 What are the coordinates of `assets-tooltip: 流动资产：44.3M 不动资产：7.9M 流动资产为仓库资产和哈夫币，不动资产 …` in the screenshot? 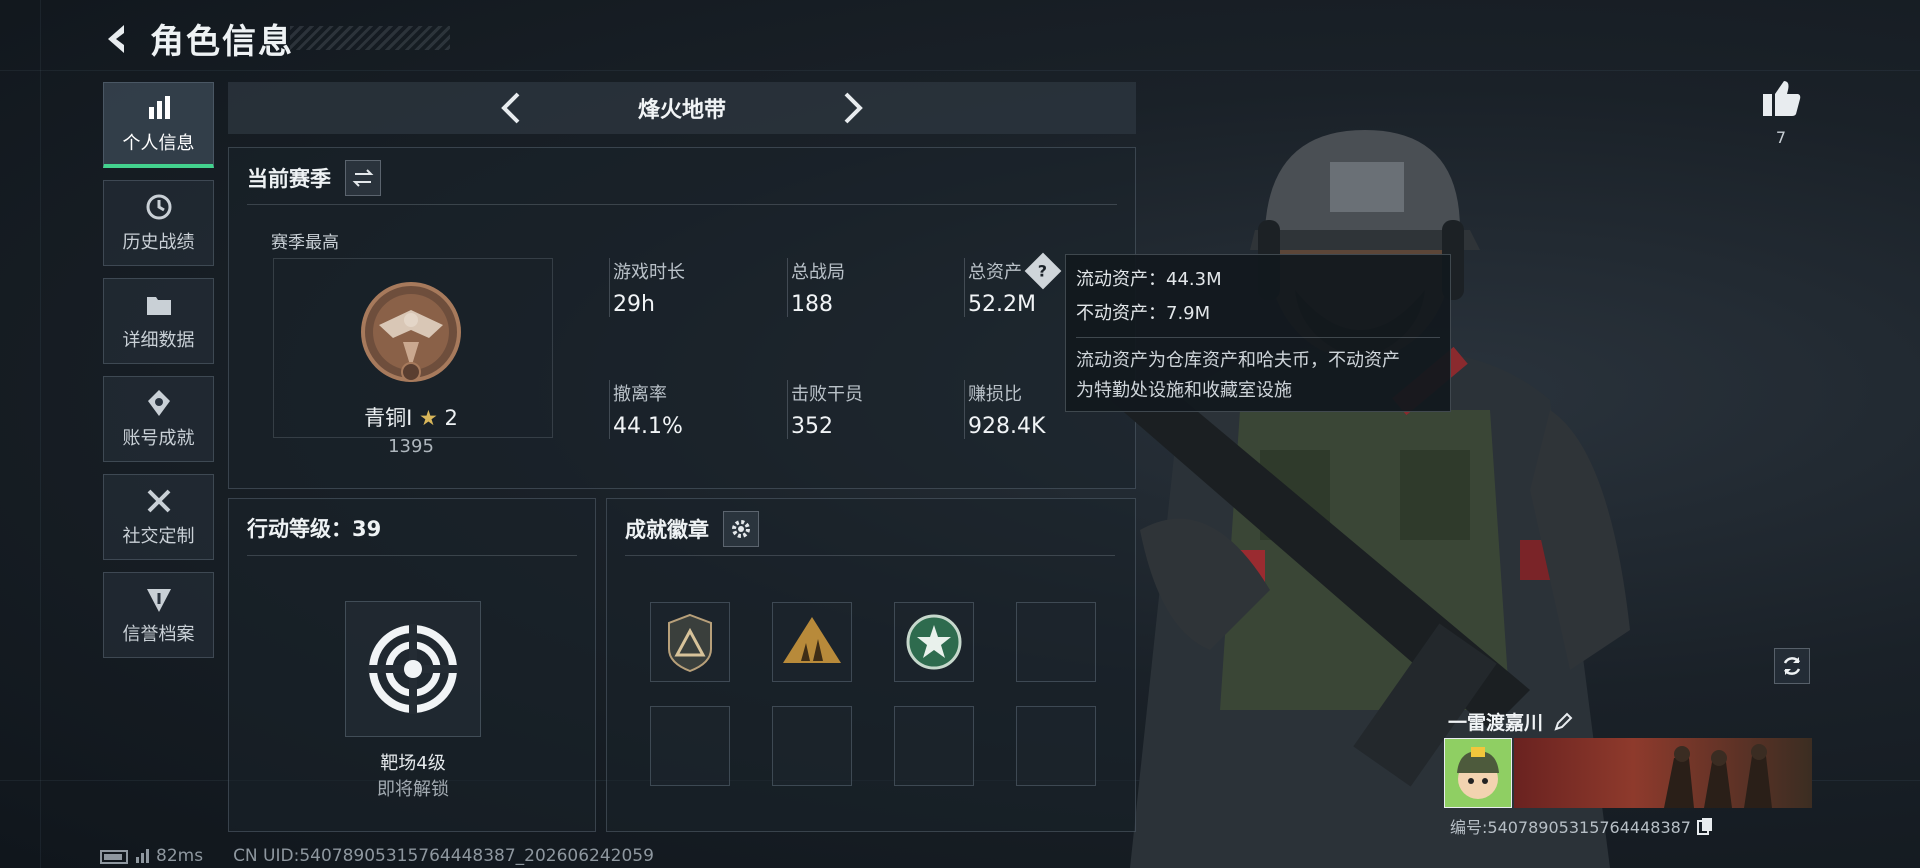 It's located at (1258, 333).